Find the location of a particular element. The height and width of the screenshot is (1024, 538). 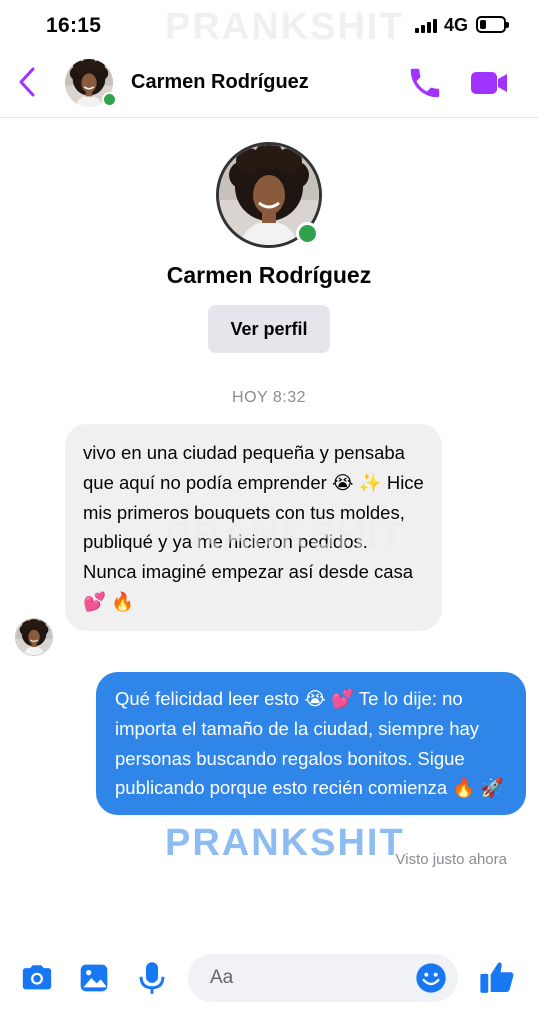

profile-online-dot is located at coordinates (307, 233).